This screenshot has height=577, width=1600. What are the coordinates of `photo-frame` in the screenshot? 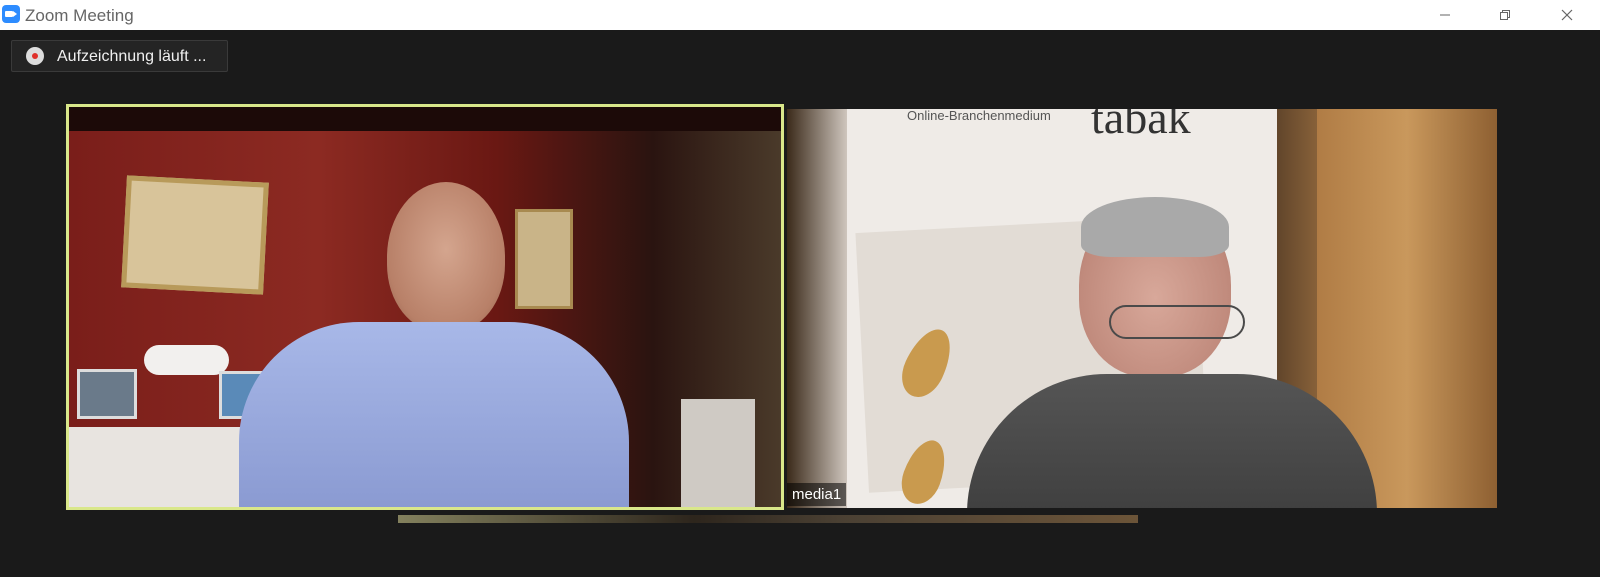 It's located at (107, 394).